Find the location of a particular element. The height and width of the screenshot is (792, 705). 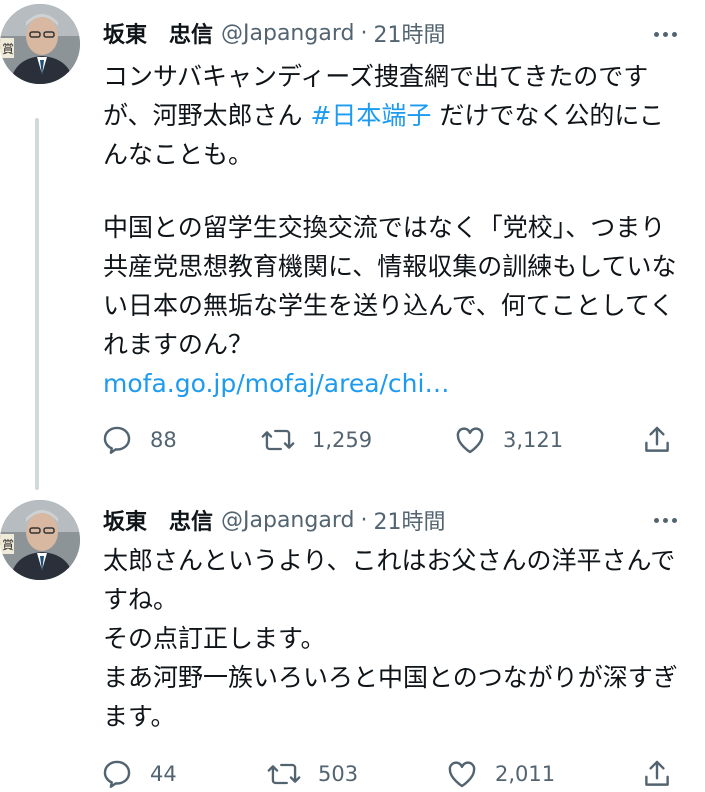

hashtag-link: #日本端子 is located at coordinates (370, 115).